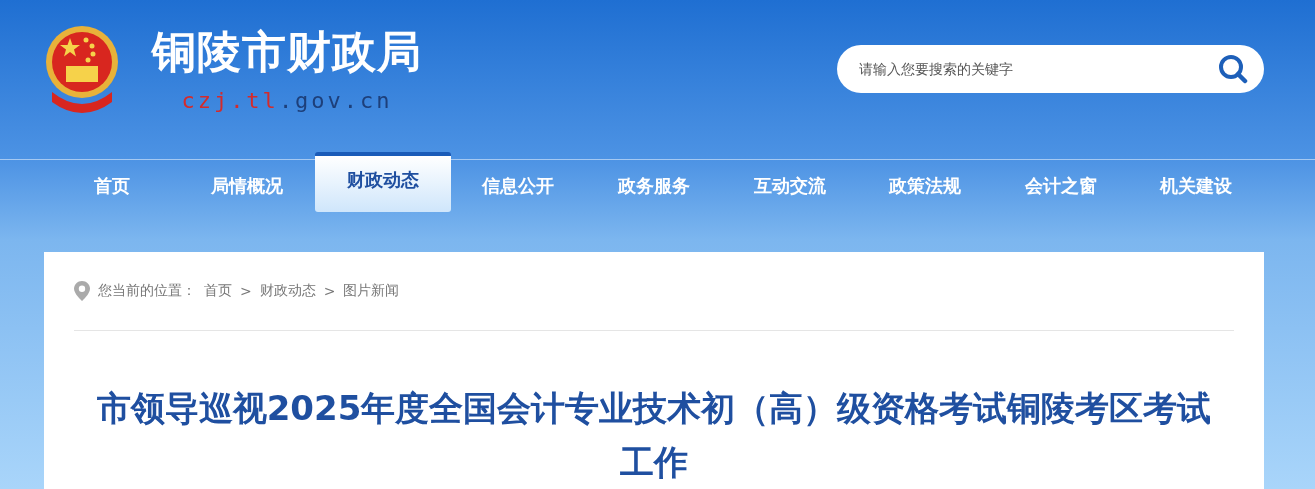 This screenshot has width=1315, height=489. Describe the element at coordinates (371, 291) in the screenshot. I see `breadcrumb-link: 图片新闻` at that location.